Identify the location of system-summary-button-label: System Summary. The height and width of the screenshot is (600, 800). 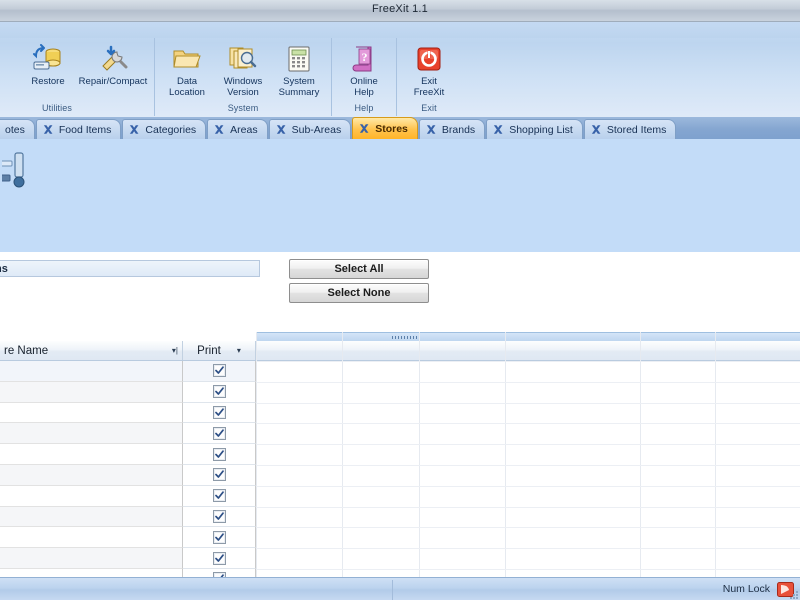
(299, 87).